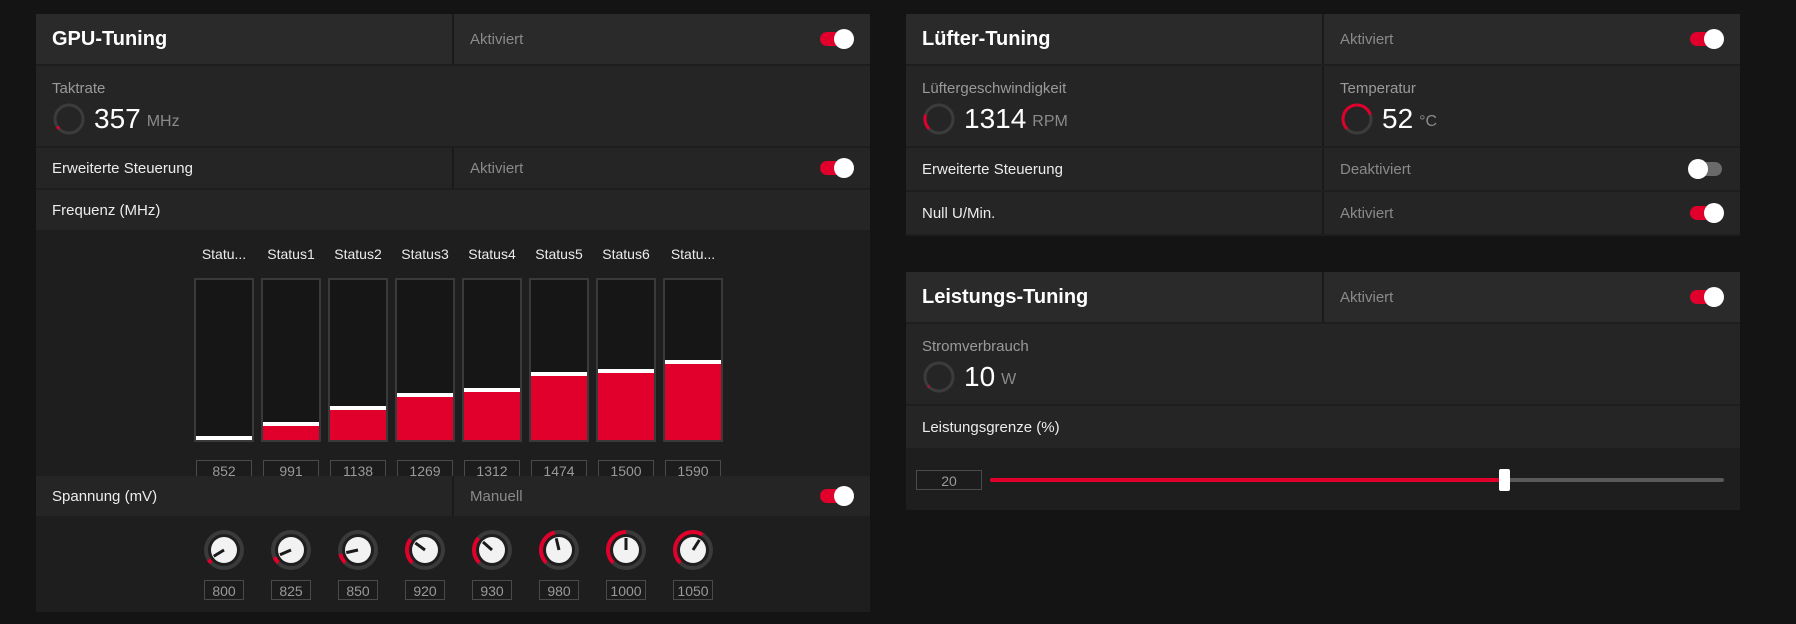 Image resolution: width=1796 pixels, height=624 pixels. I want to click on clock-value: 357, so click(117, 118).